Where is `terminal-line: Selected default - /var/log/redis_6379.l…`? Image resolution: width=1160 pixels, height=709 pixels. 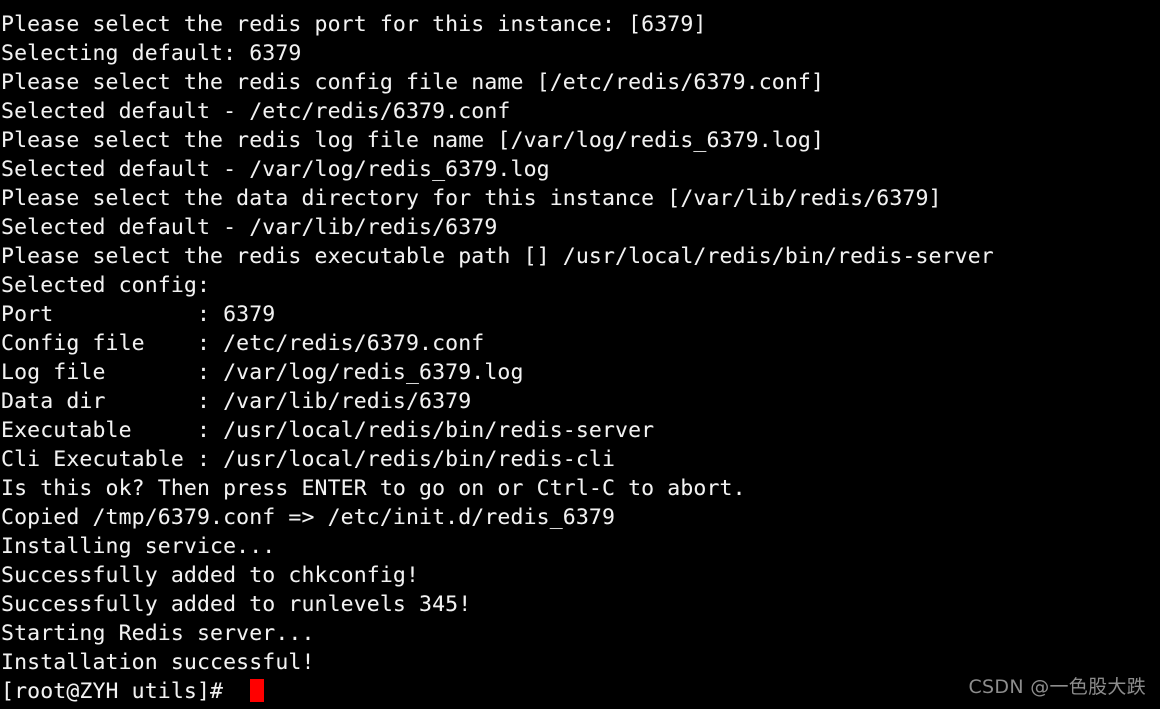
terminal-line: Selected default - /var/log/redis_6379.l… is located at coordinates (275, 169).